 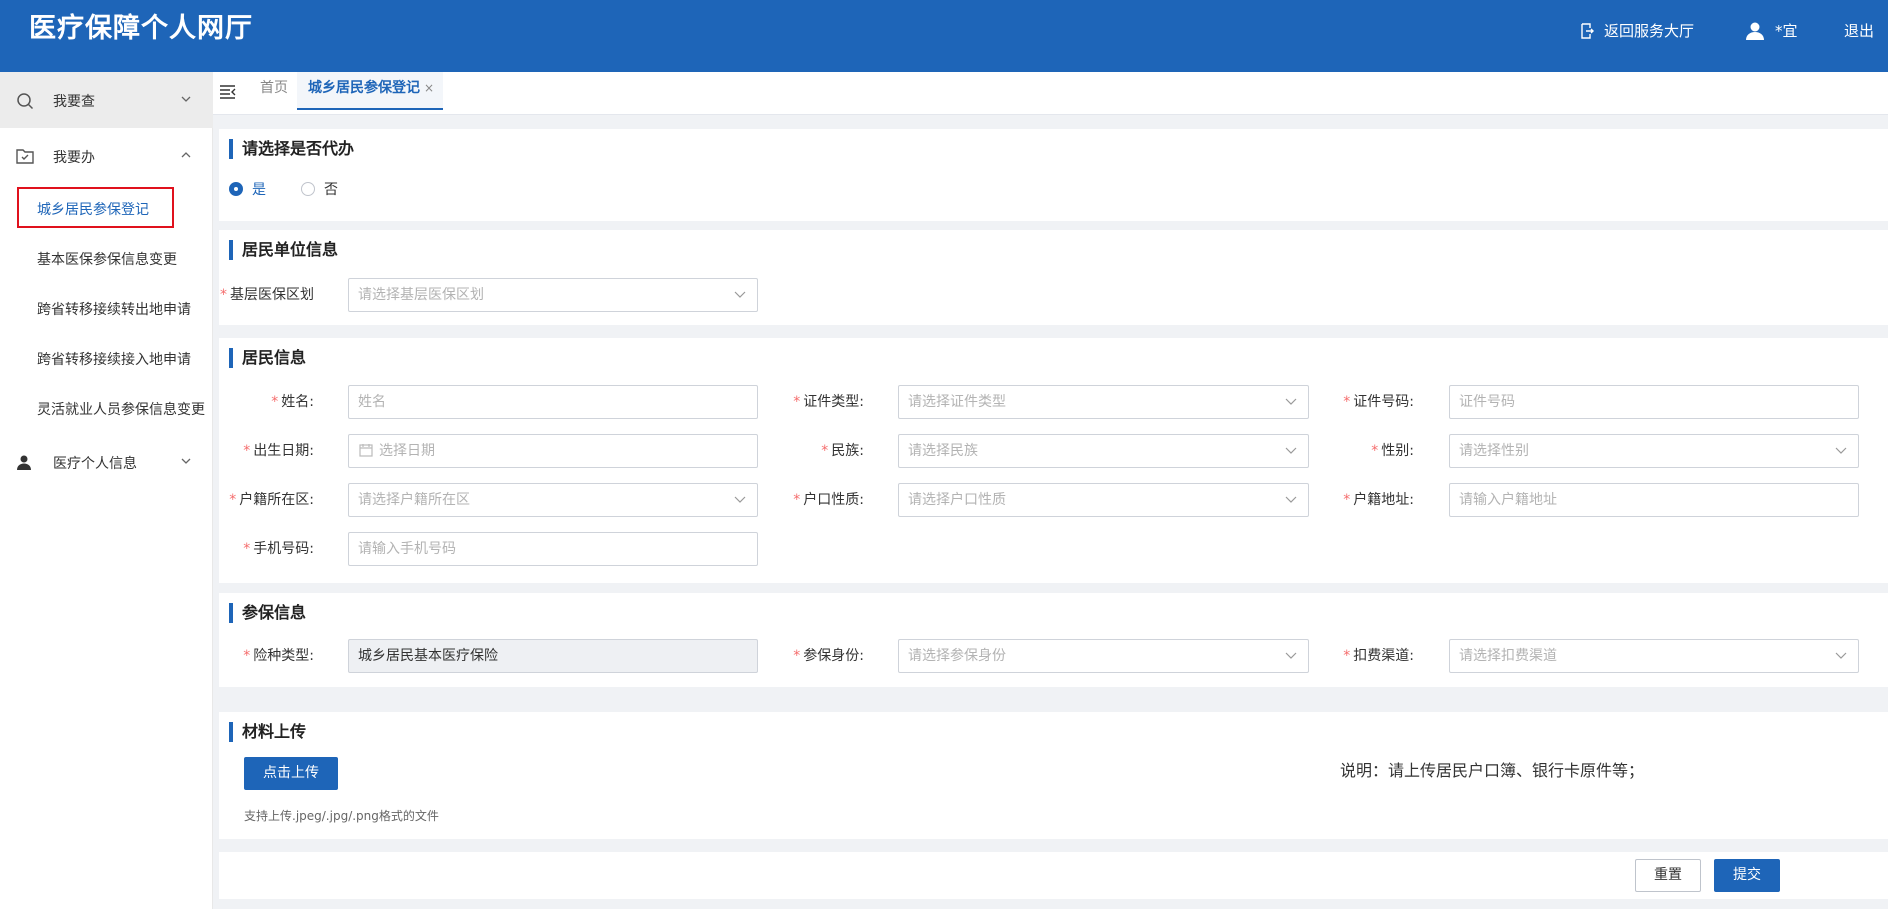 I want to click on id-type-select: 请选择证件类型, so click(x=1103, y=402).